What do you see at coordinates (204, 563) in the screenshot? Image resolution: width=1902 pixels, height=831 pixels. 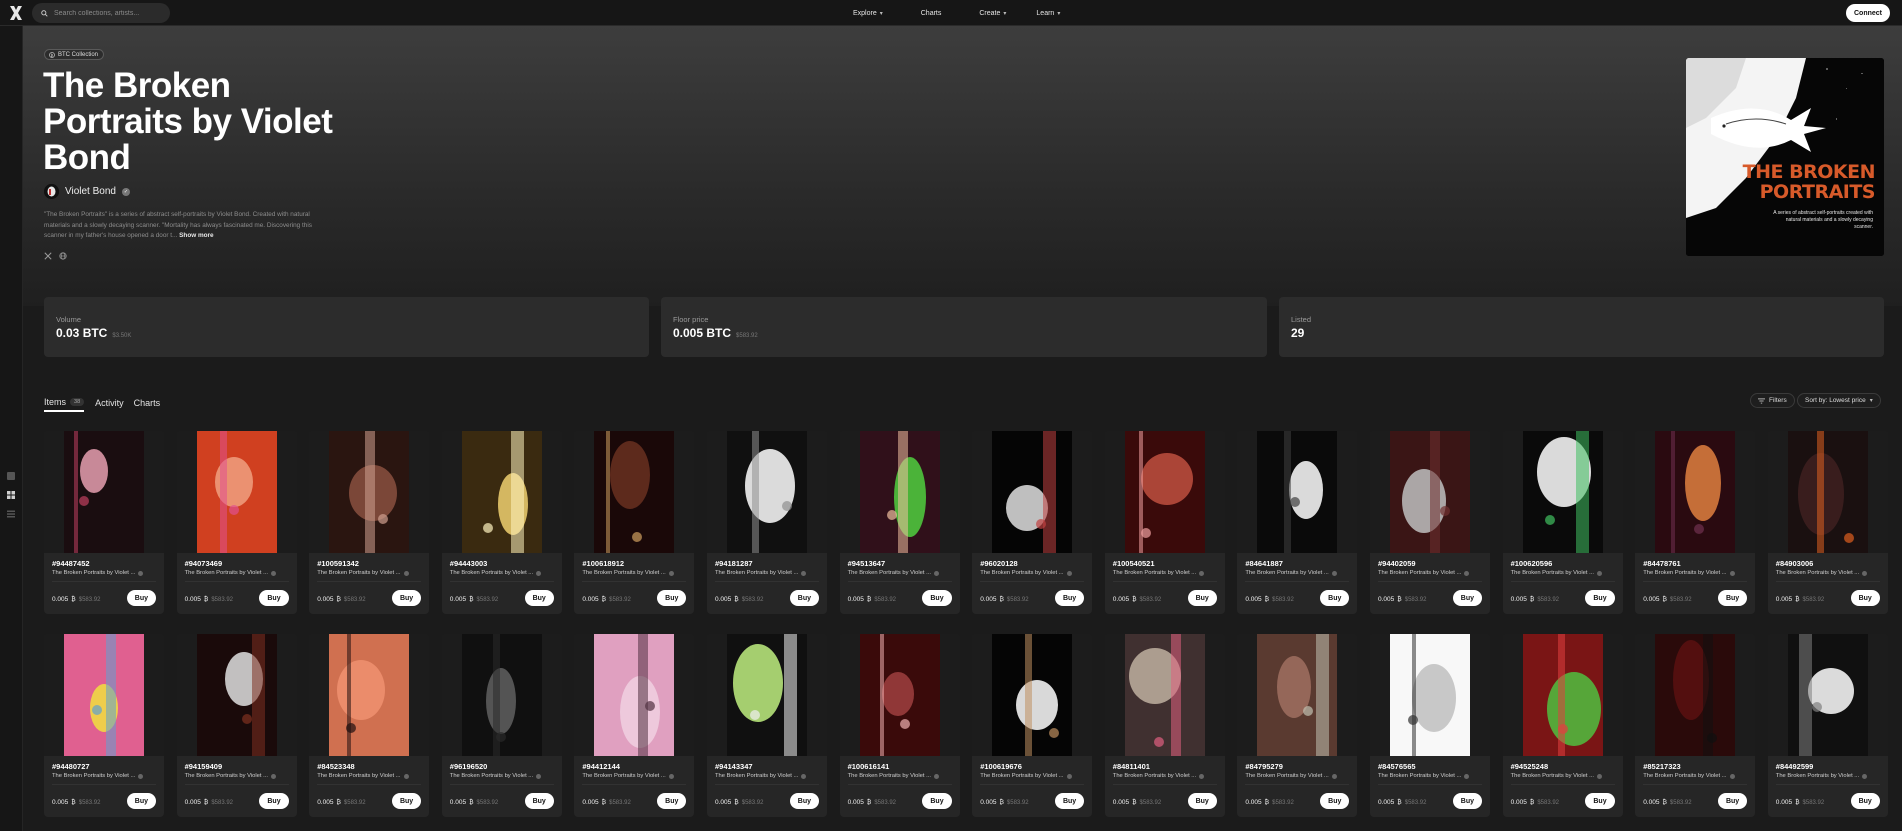 I see `item-id: #94073469` at bounding box center [204, 563].